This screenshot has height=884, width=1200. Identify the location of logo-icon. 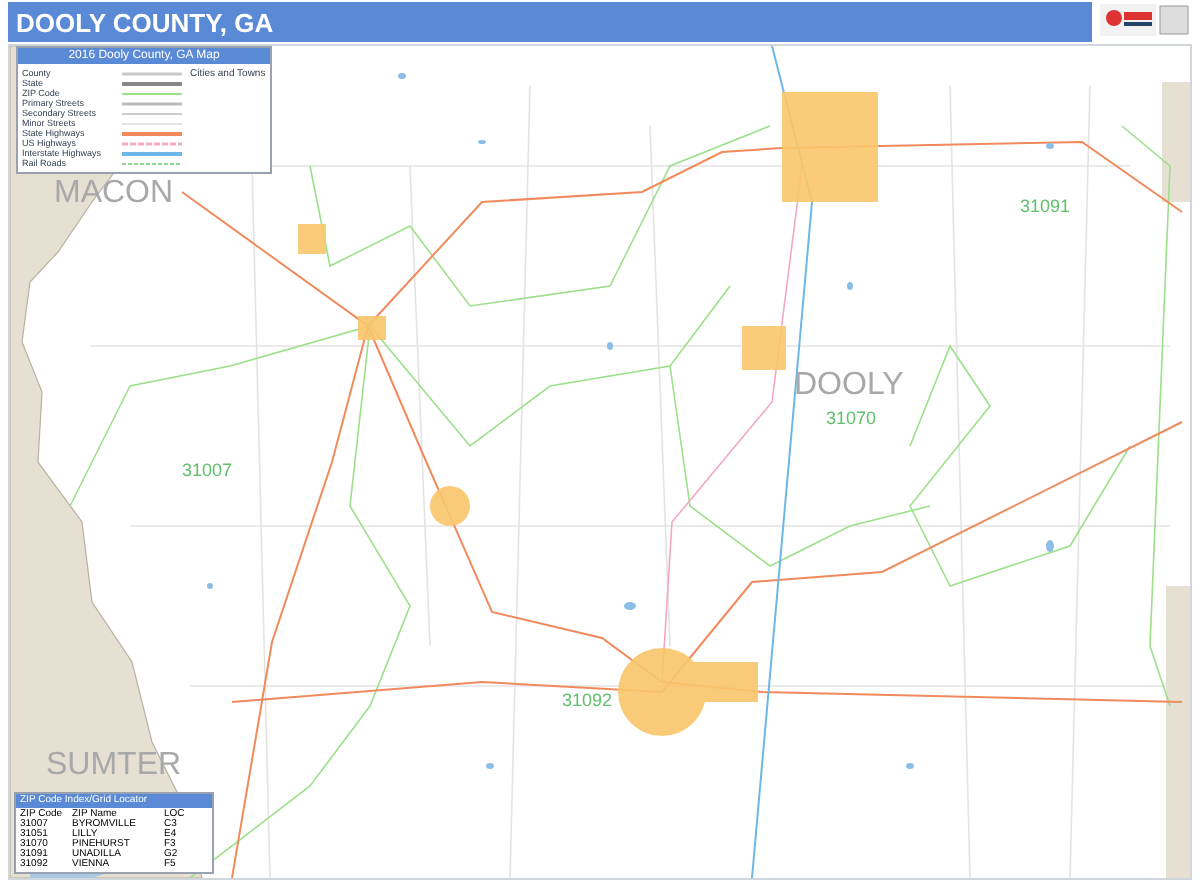
(1146, 20).